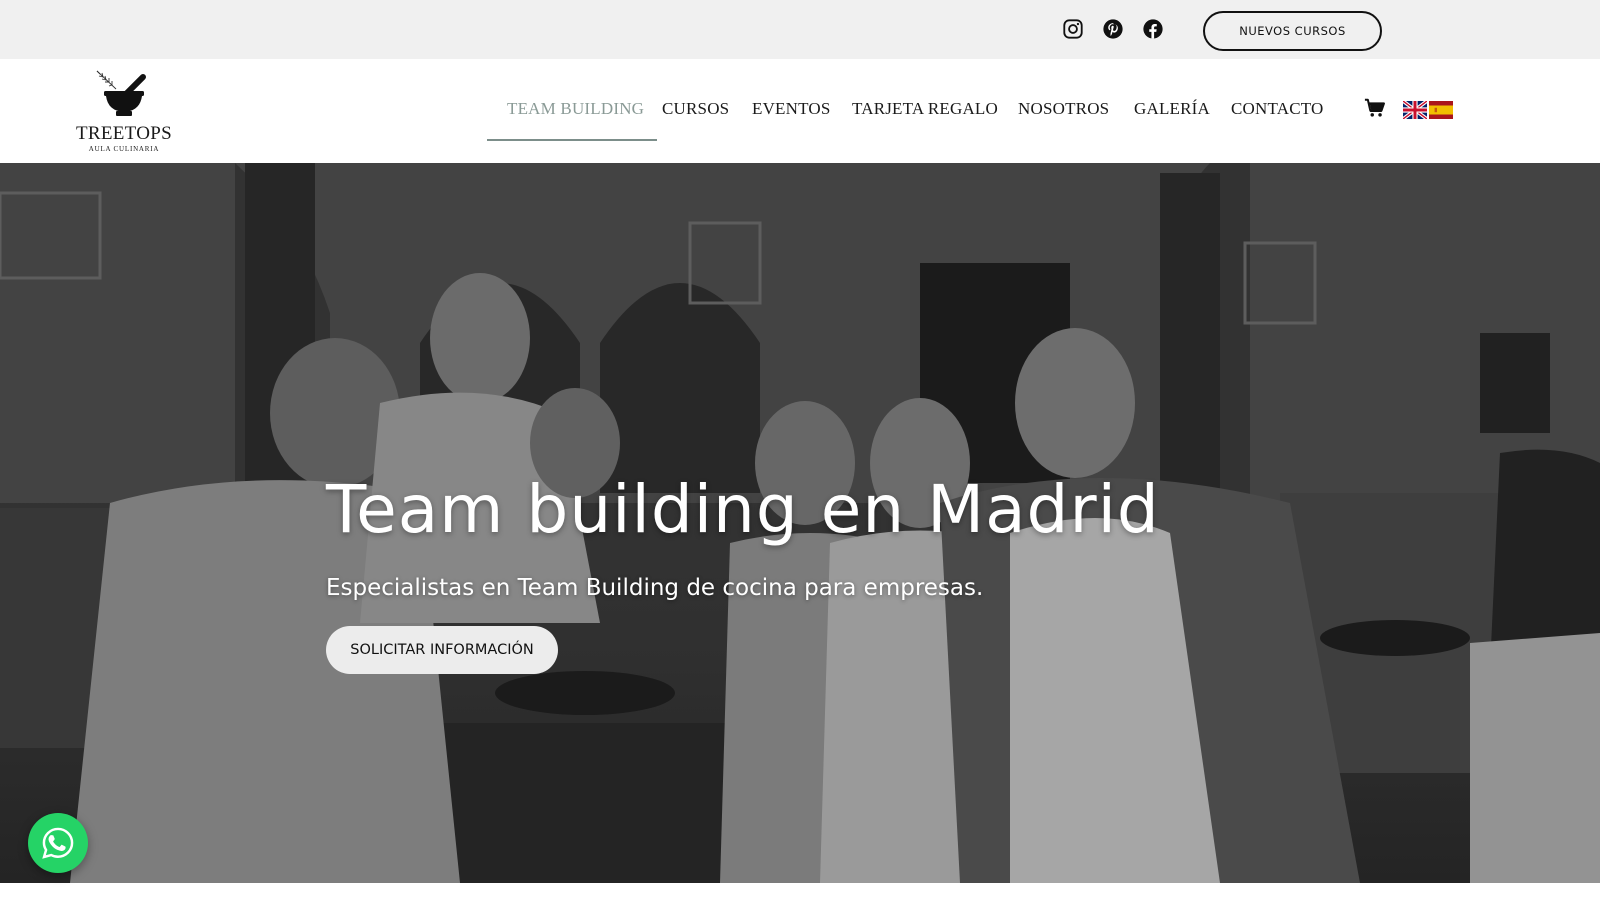  Describe the element at coordinates (1292, 31) in the screenshot. I see `nuevos-cursos-button: NUEVOS CURSOS` at that location.